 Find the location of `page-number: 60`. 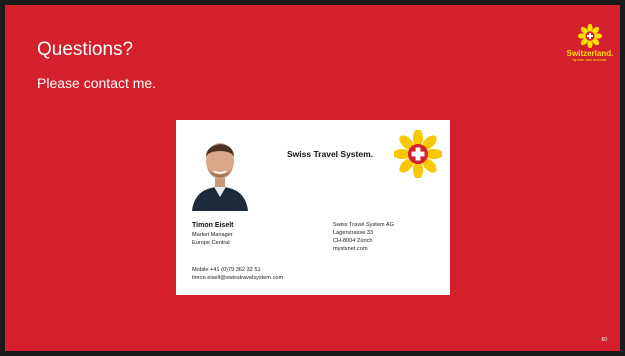

page-number: 60 is located at coordinates (604, 340).